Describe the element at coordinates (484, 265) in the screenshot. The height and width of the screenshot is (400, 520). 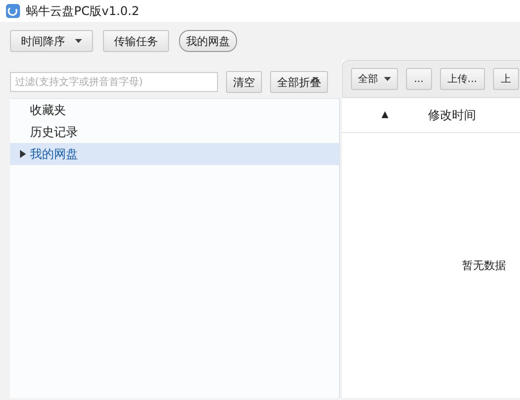
I see `empty-message: 暂无数据` at that location.